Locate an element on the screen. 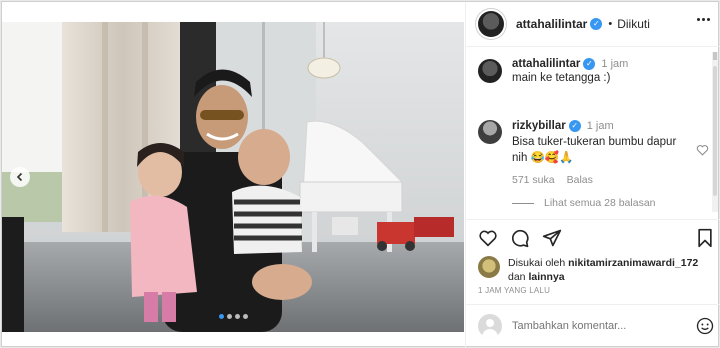 Image resolution: width=720 pixels, height=348 pixels. comment-composer is located at coordinates (596, 326).